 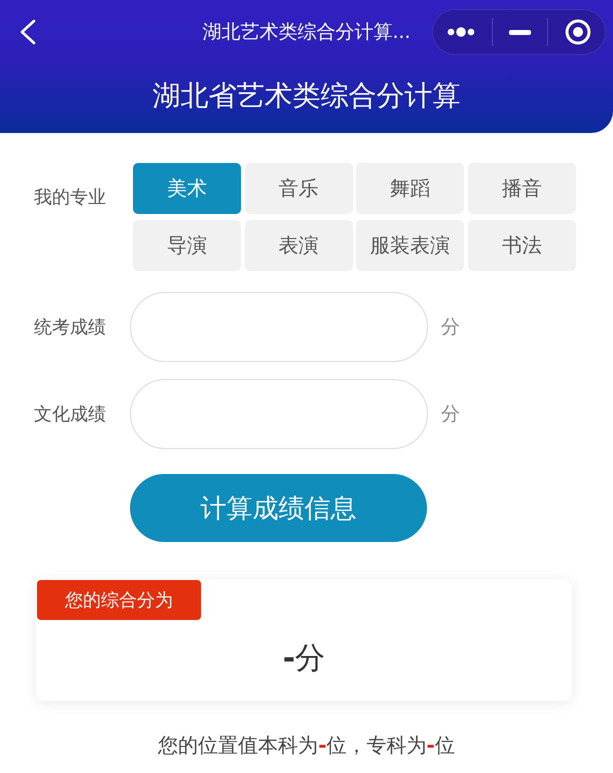 I want to click on result-label: 您的综合分为, so click(x=119, y=600).